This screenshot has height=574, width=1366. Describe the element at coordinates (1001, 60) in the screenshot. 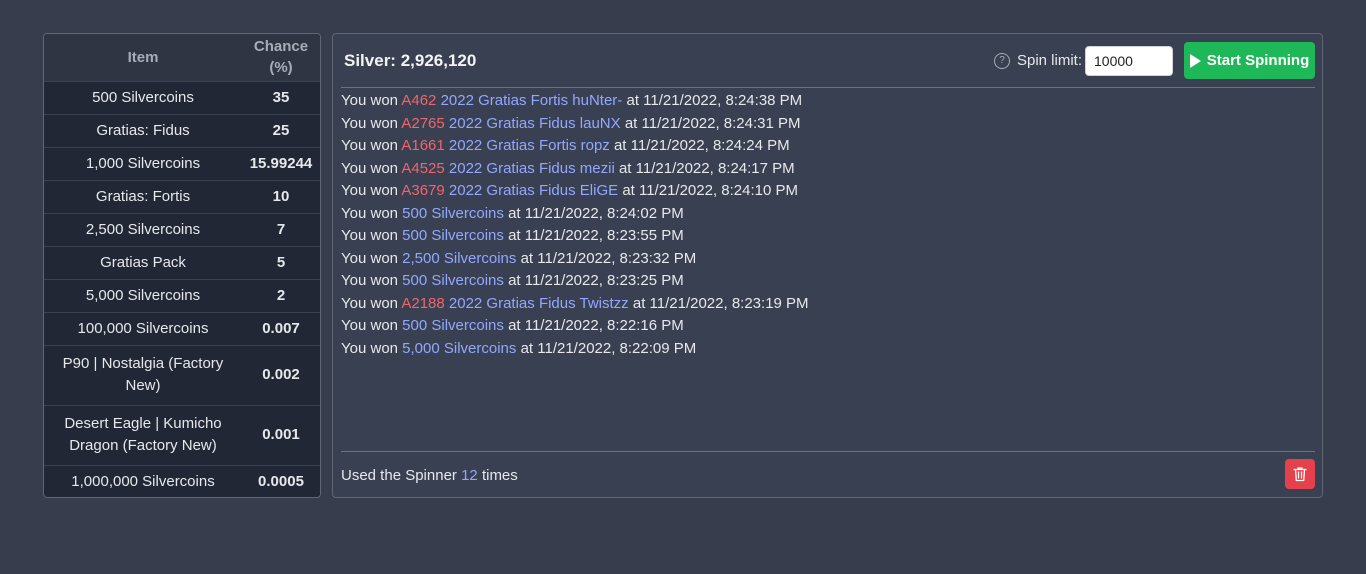

I see `question-circle-icon: ?` at that location.